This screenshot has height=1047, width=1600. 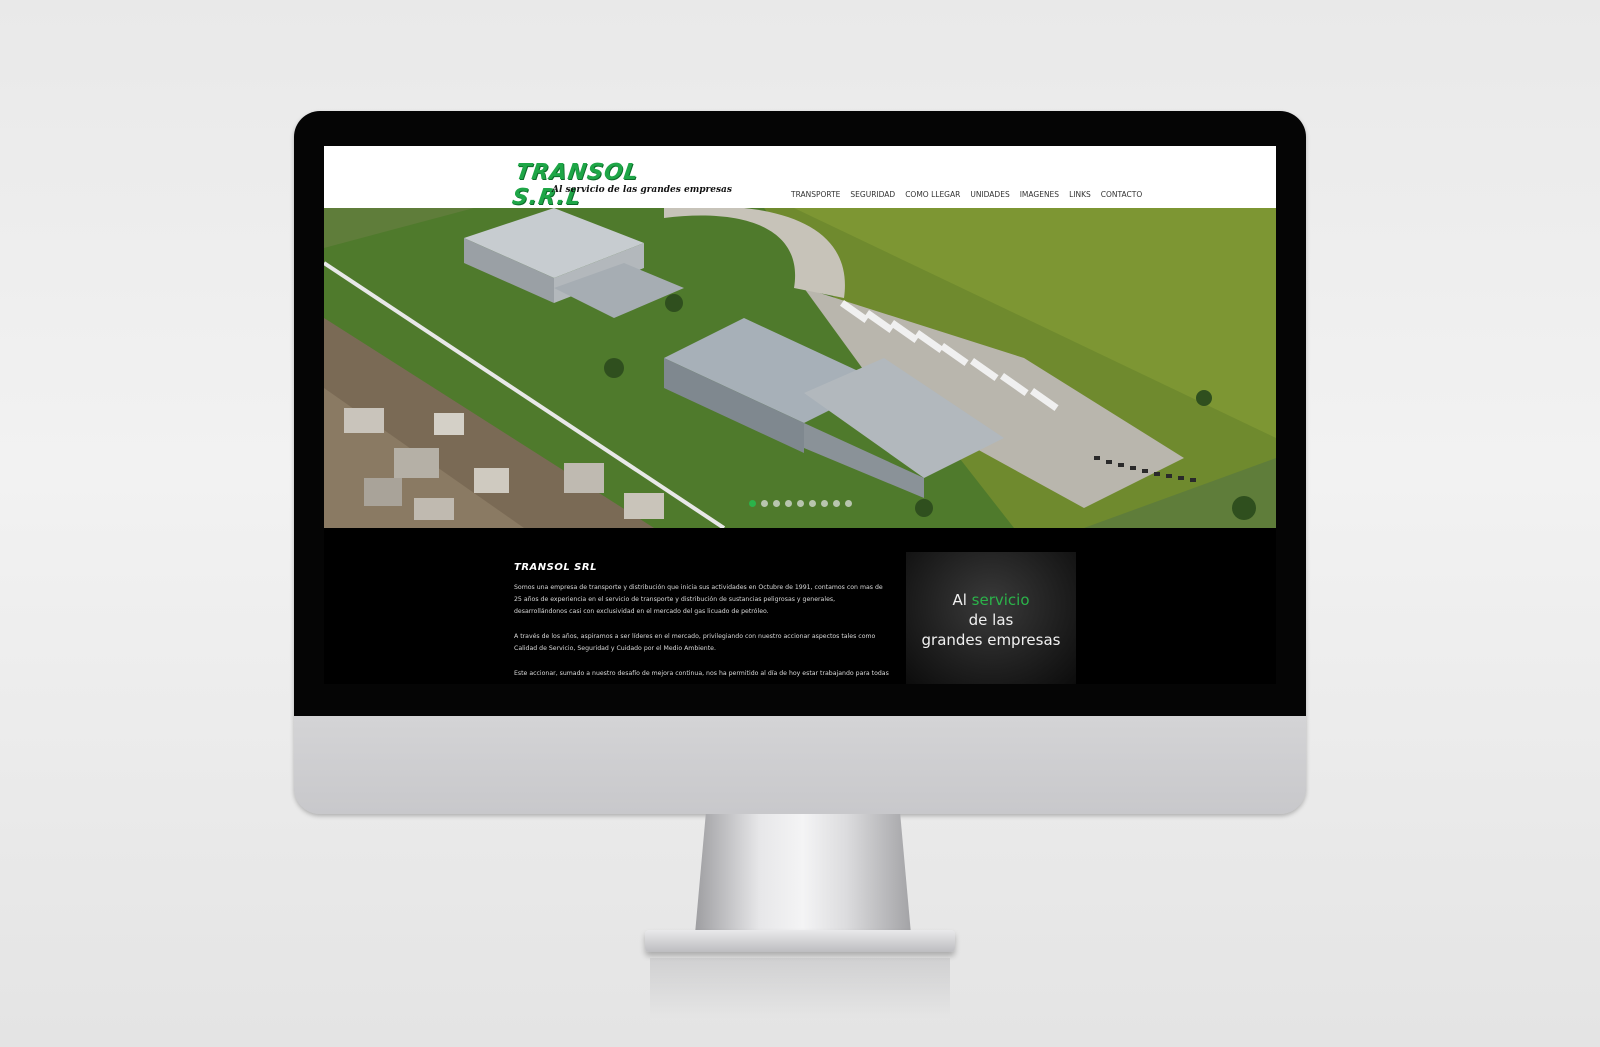 I want to click on nav-item-imagenes: IMAGENES, so click(x=1039, y=194).